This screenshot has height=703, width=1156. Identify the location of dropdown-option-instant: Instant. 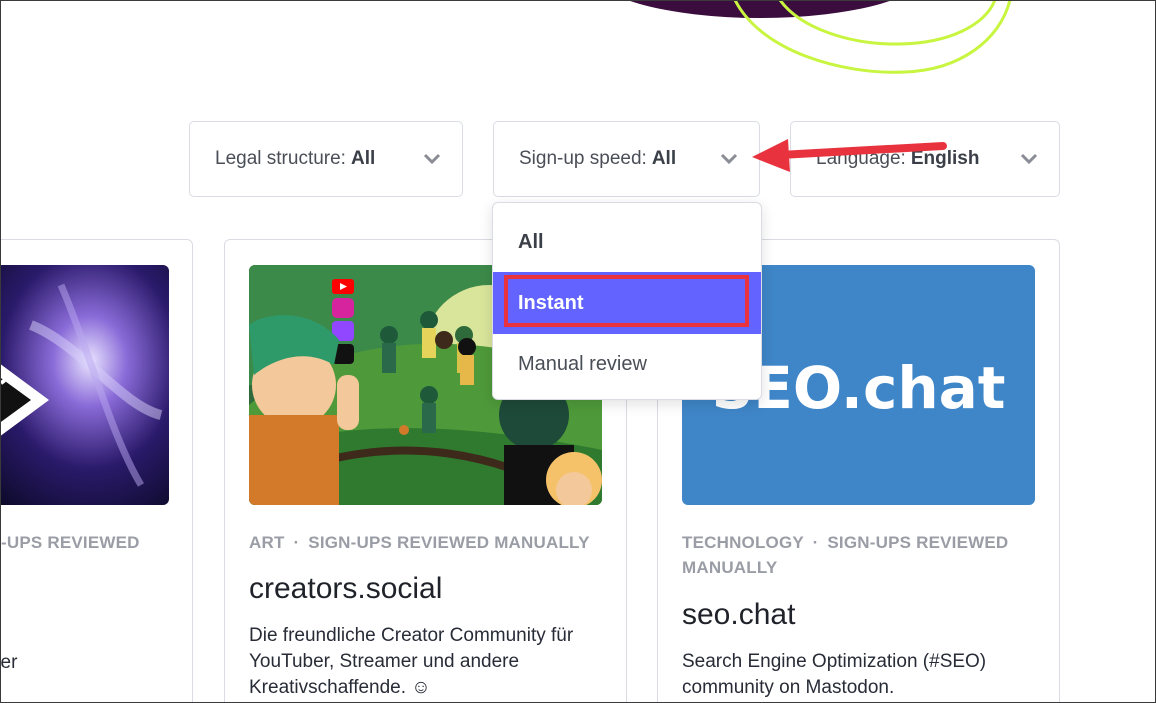
(627, 303).